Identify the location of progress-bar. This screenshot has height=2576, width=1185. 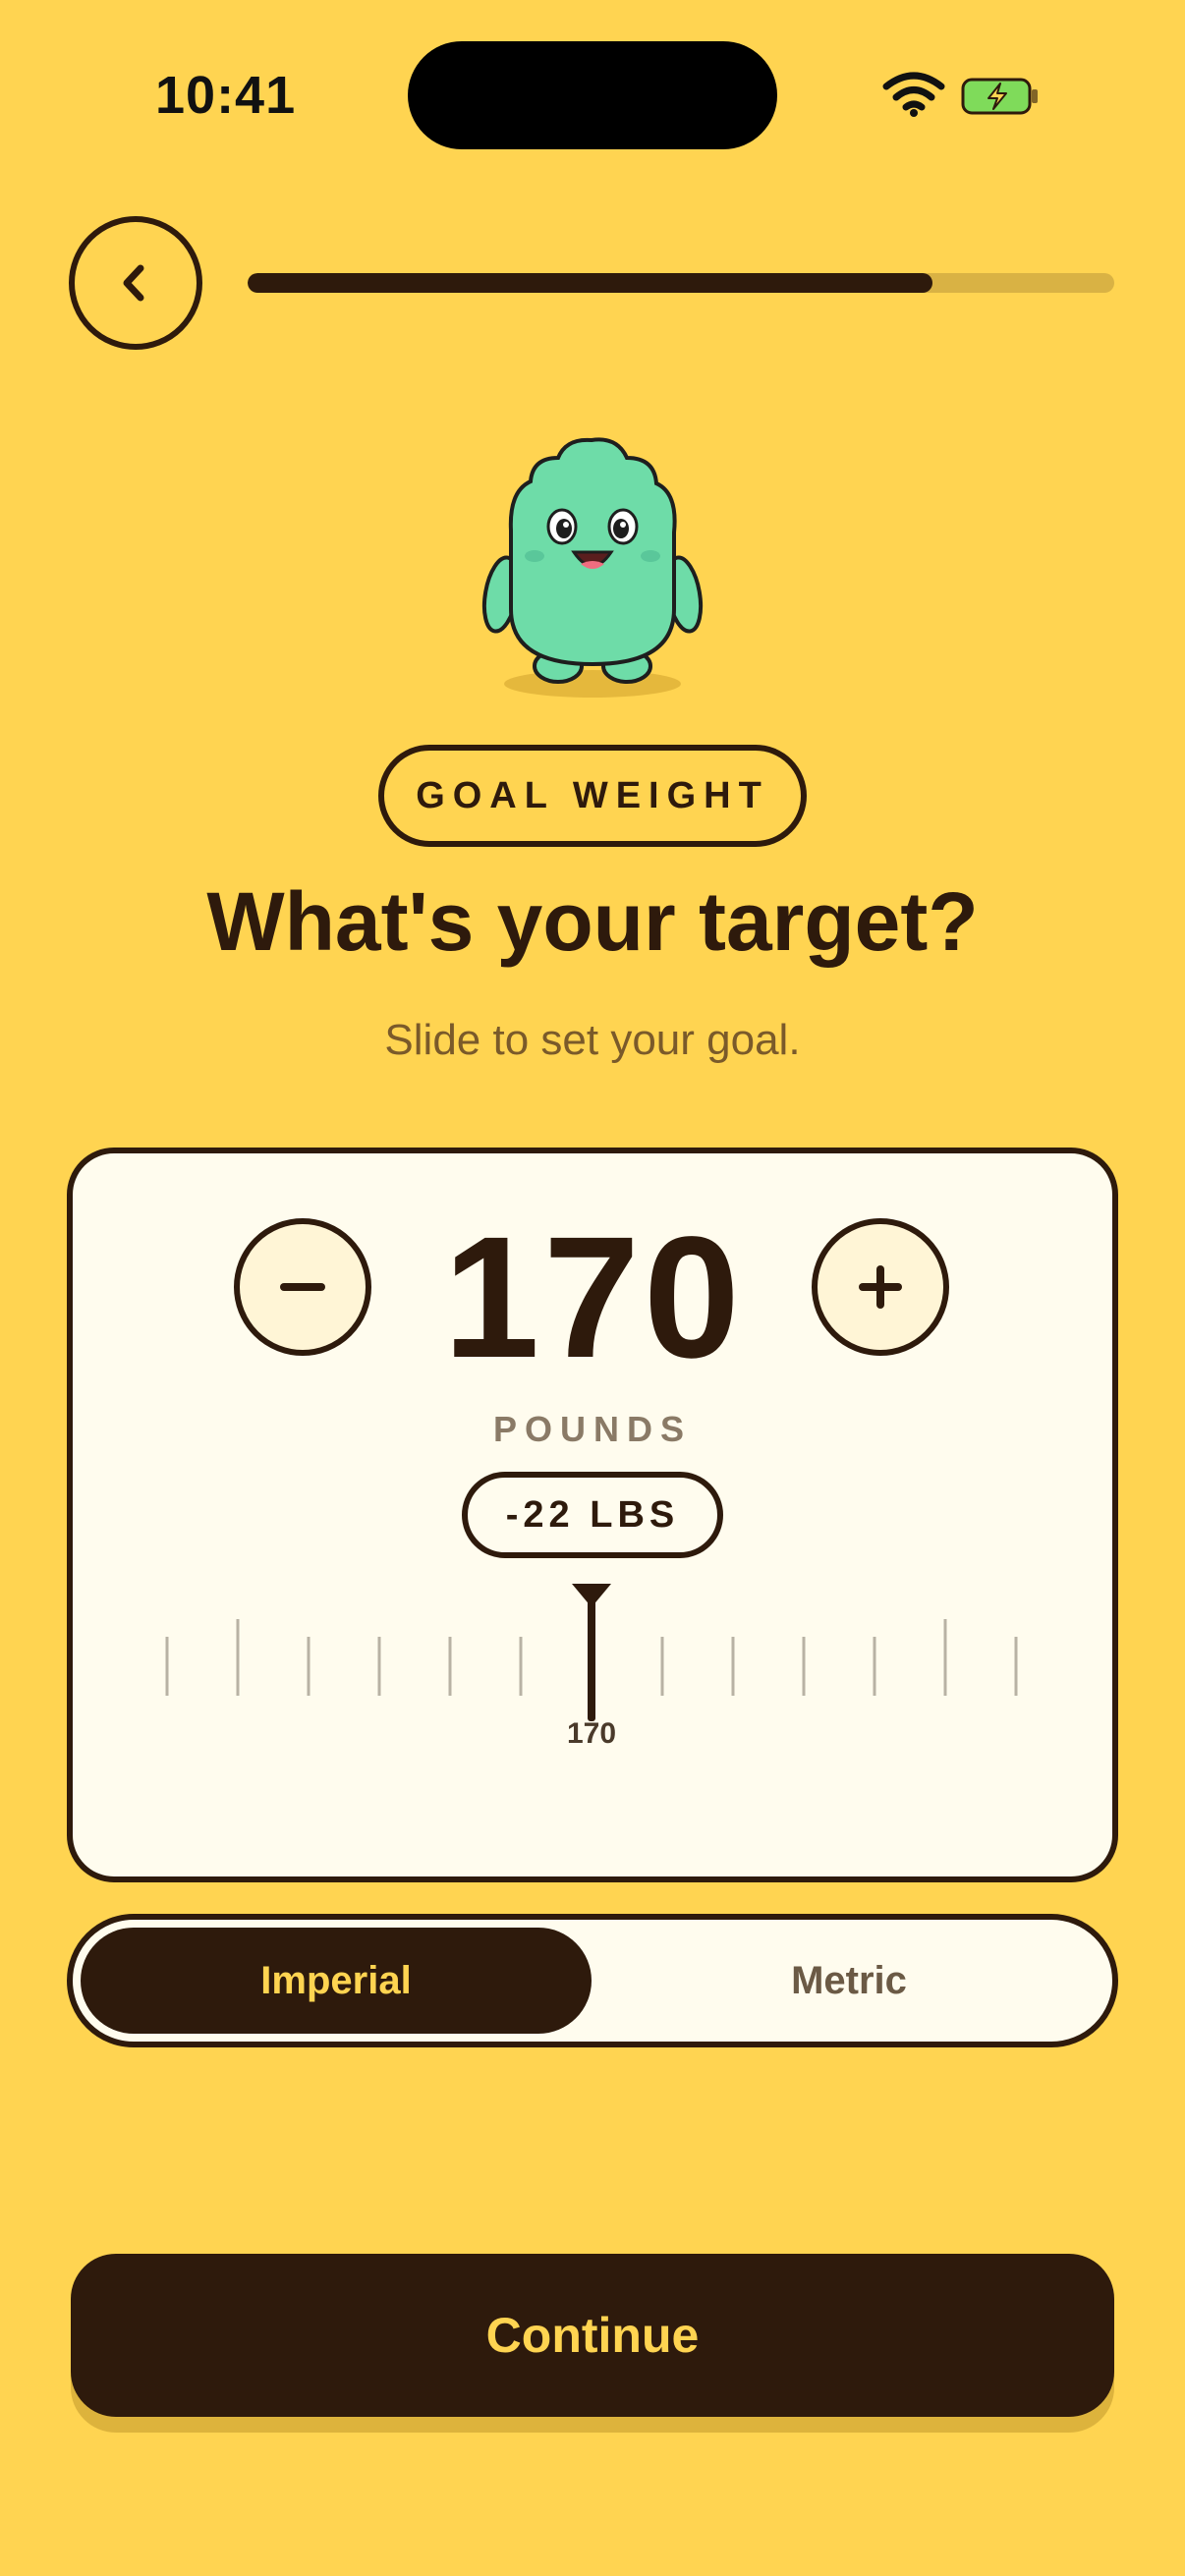
(681, 283).